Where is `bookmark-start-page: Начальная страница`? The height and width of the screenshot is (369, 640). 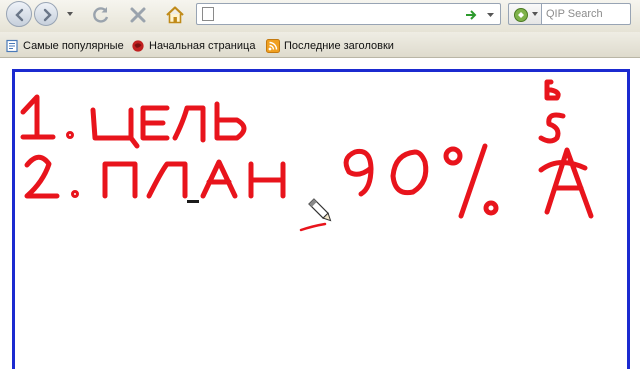
bookmark-start-page: Начальная страница is located at coordinates (193, 46).